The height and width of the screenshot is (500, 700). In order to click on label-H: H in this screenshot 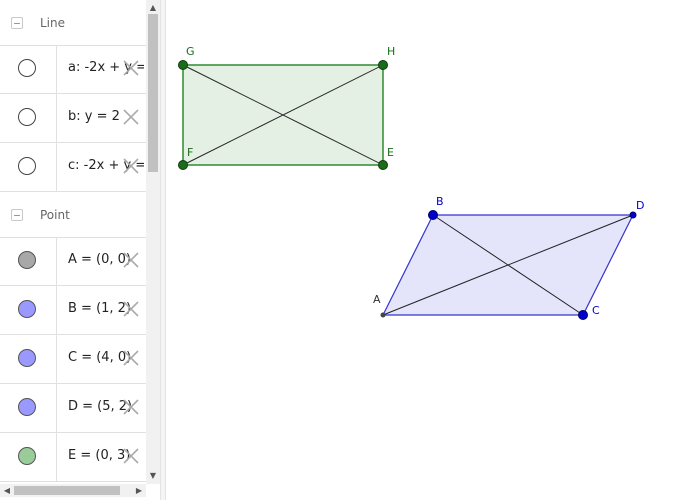, I will do `click(391, 51)`.